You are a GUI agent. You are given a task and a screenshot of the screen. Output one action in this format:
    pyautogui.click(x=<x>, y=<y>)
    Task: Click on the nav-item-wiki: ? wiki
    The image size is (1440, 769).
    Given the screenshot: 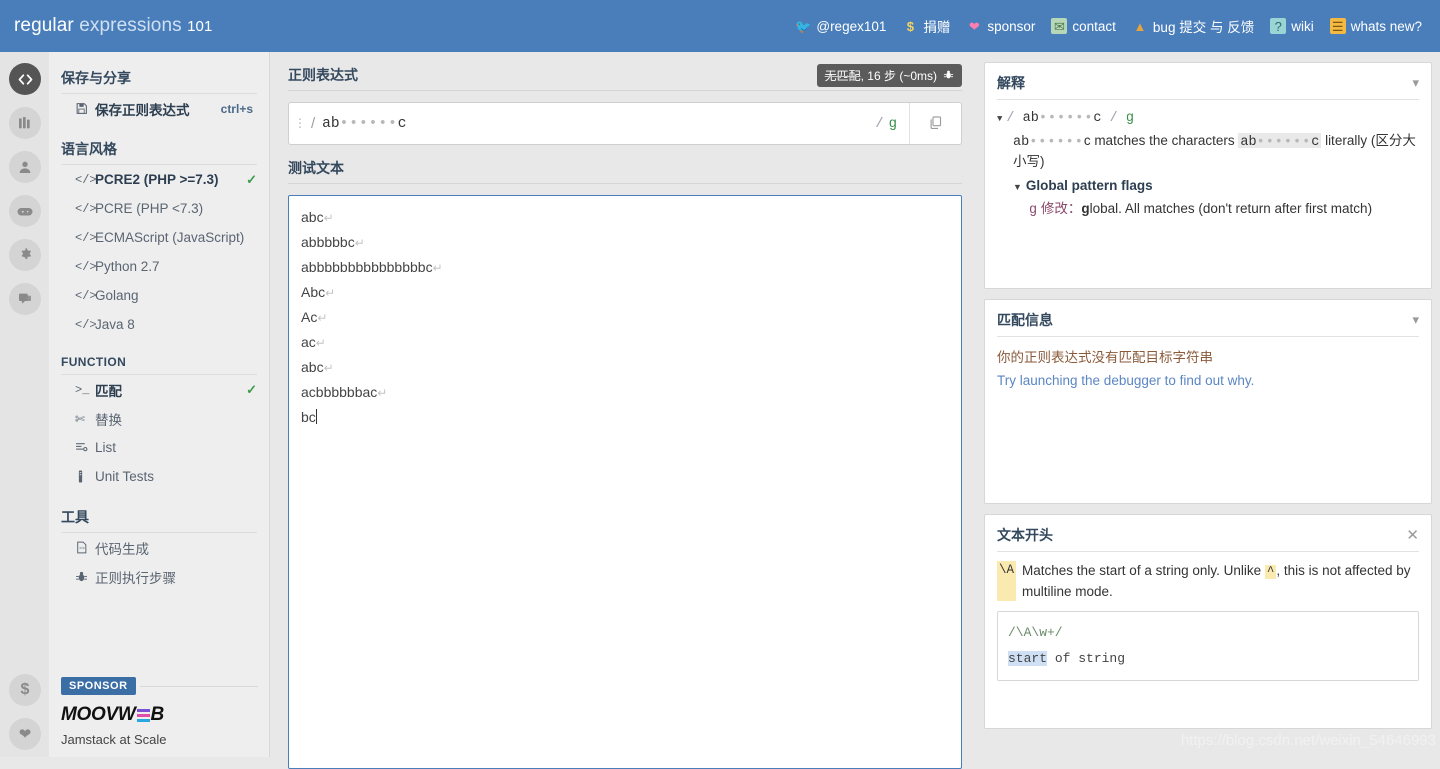 What is the action you would take?
    pyautogui.click(x=1292, y=26)
    